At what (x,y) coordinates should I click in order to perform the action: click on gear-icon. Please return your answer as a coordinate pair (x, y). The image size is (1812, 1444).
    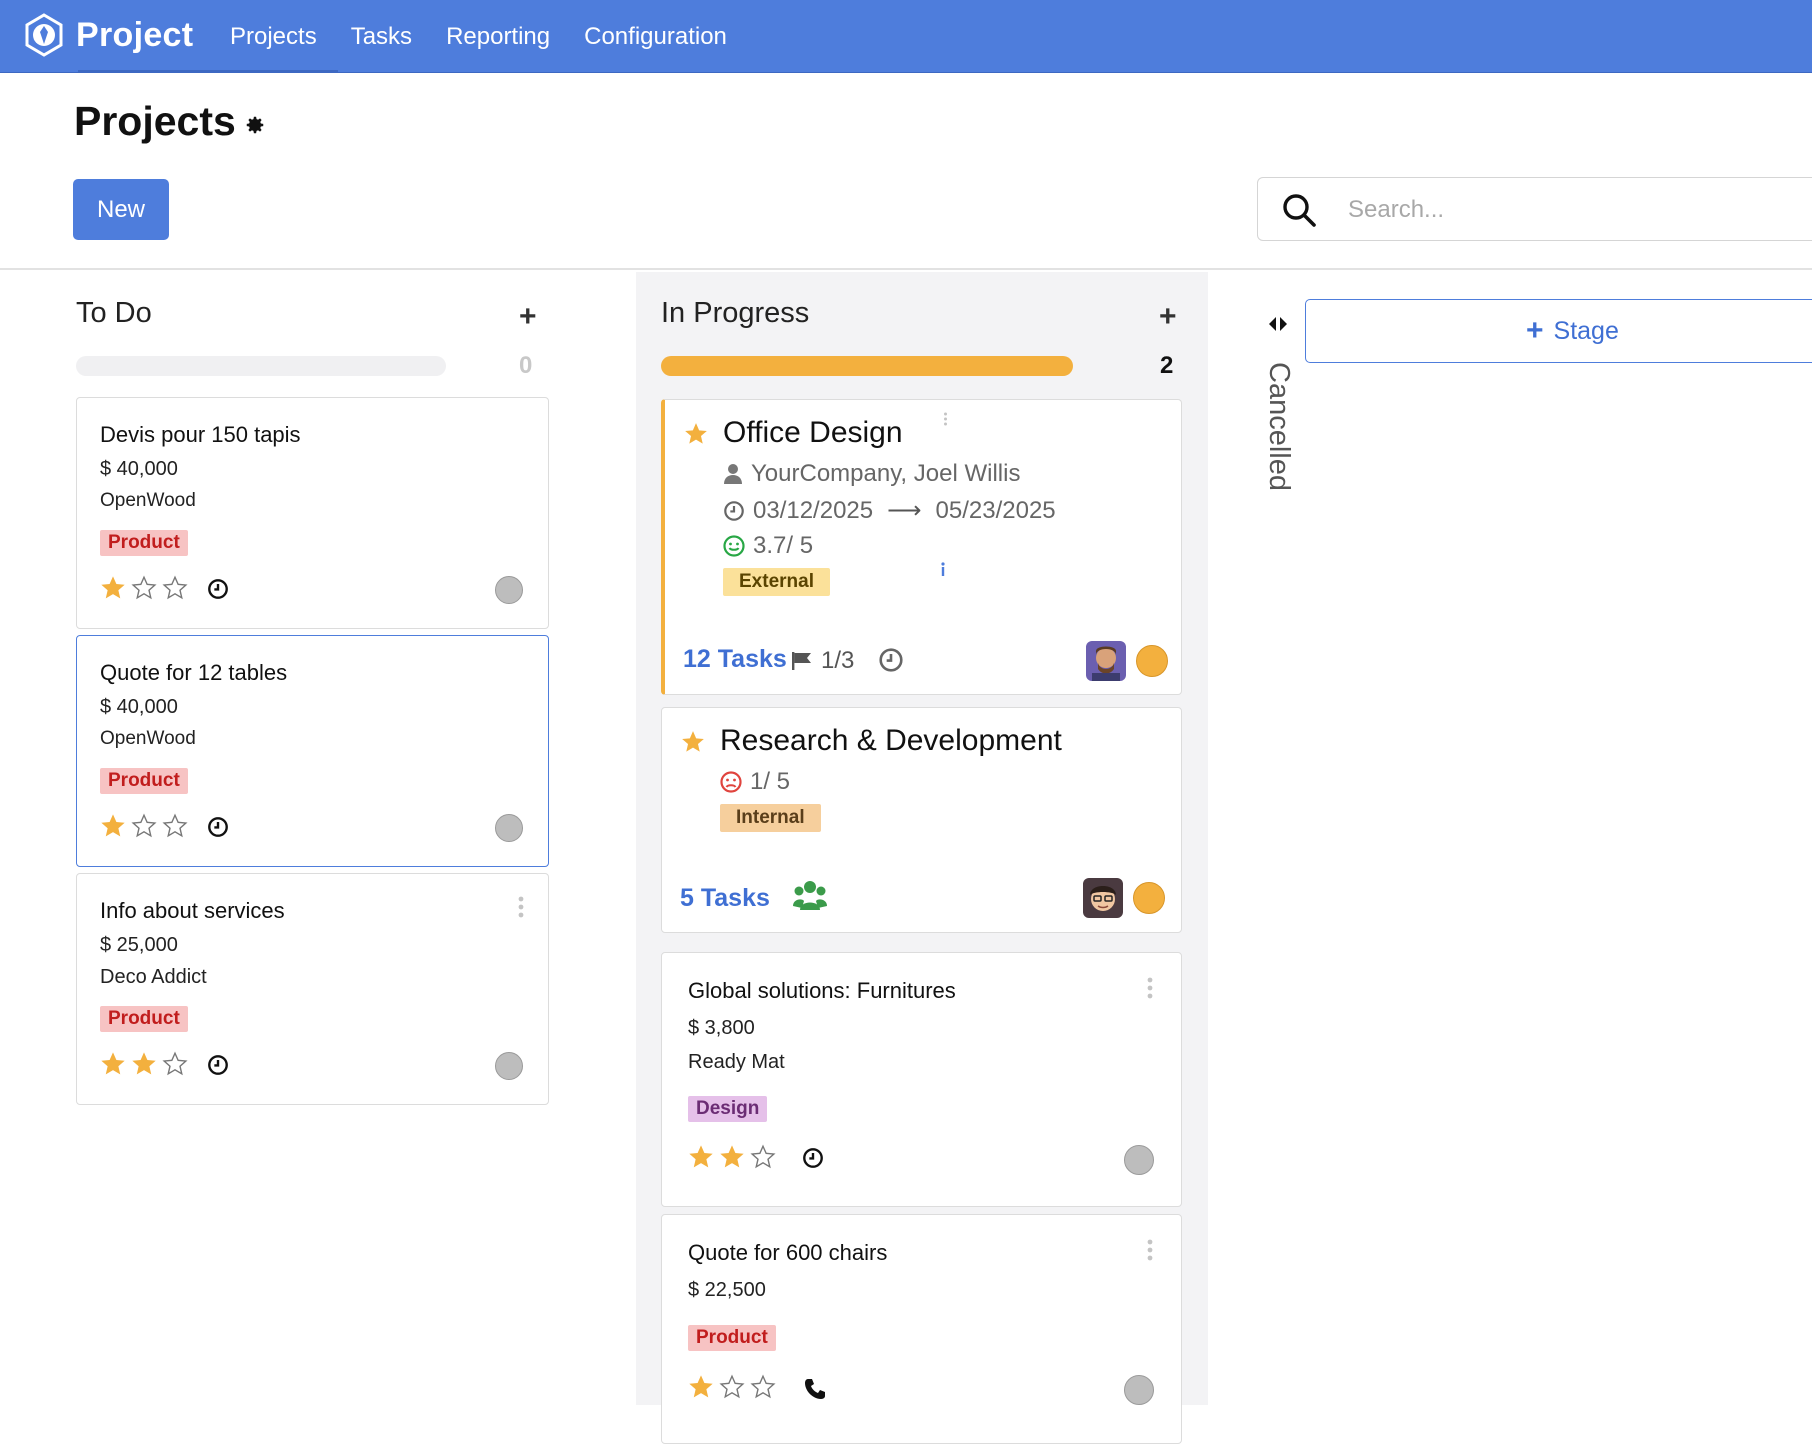
    Looking at the image, I should click on (255, 125).